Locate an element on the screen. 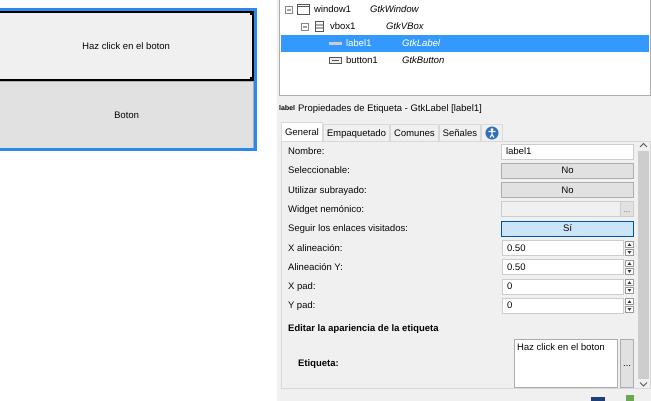 The image size is (651, 401). property-label: X pad: is located at coordinates (302, 286).